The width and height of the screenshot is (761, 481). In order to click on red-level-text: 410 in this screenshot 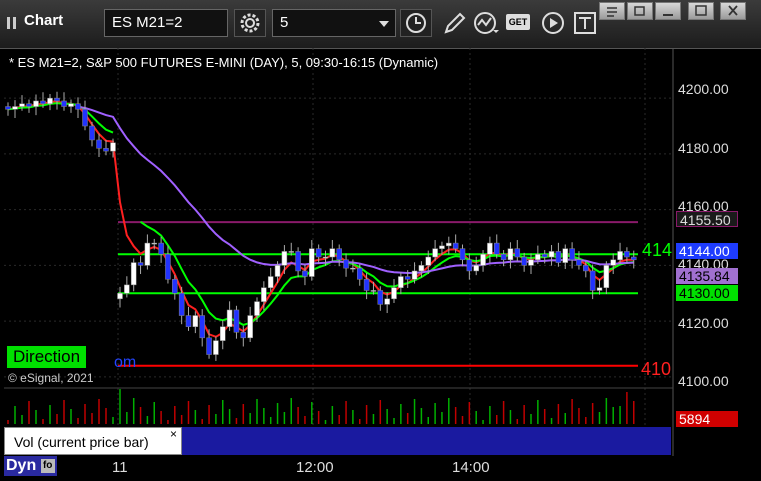, I will do `click(656, 369)`.